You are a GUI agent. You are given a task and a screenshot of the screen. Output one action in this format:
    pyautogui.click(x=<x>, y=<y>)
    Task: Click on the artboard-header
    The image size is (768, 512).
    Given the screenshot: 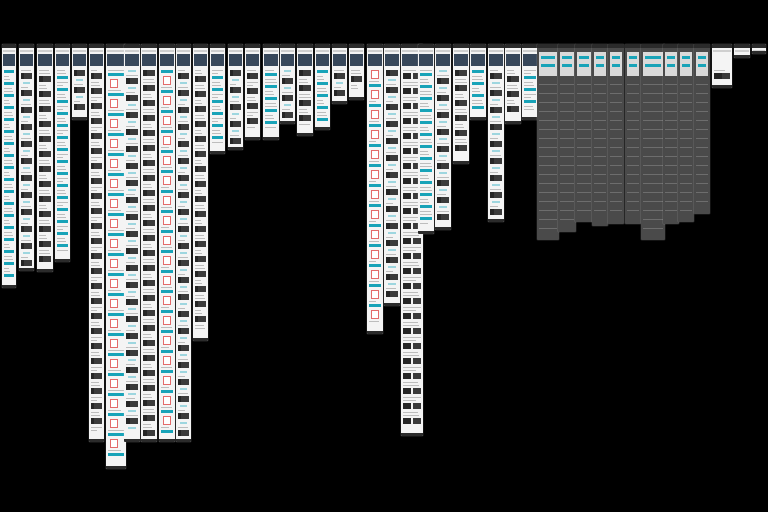 What is the action you would take?
    pyautogui.click(x=584, y=46)
    